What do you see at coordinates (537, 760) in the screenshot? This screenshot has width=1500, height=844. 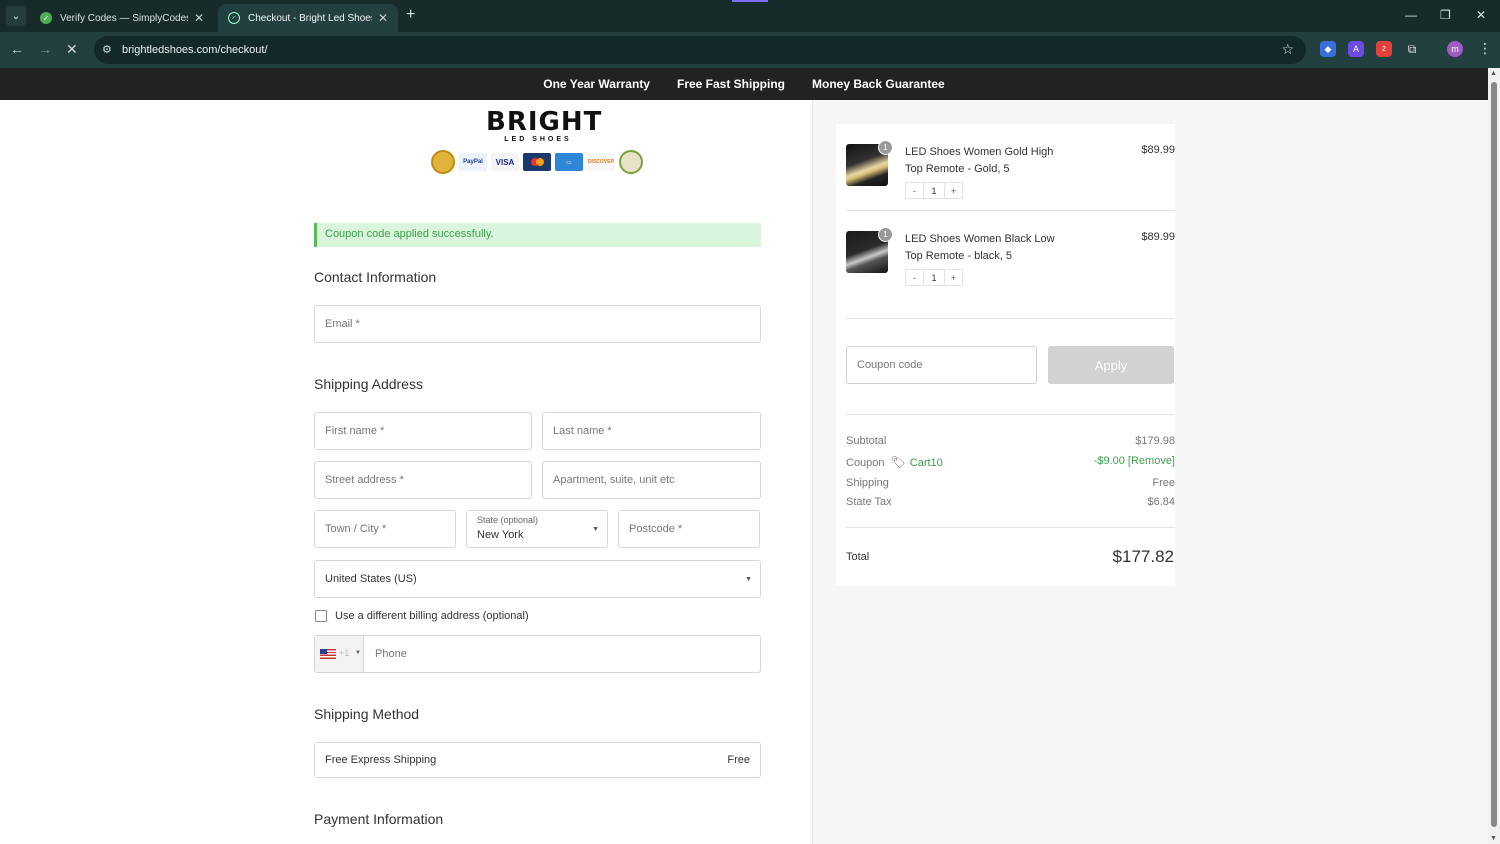 I see `shipping-option: Free Express Shipping Free` at bounding box center [537, 760].